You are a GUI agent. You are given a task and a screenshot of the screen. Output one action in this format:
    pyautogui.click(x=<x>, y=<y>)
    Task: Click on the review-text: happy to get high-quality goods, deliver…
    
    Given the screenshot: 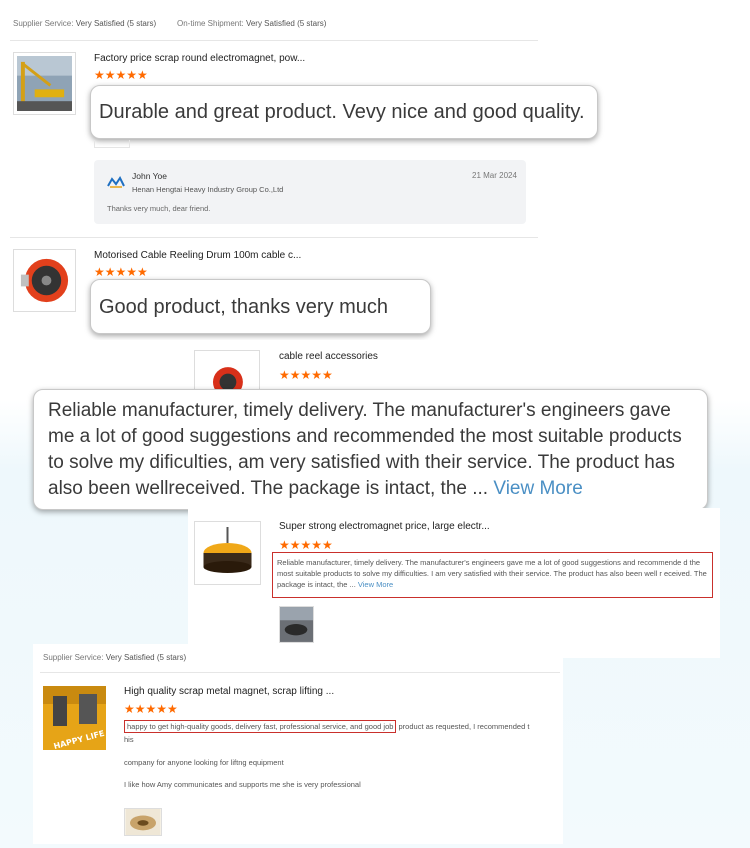 What is the action you would take?
    pyautogui.click(x=326, y=726)
    